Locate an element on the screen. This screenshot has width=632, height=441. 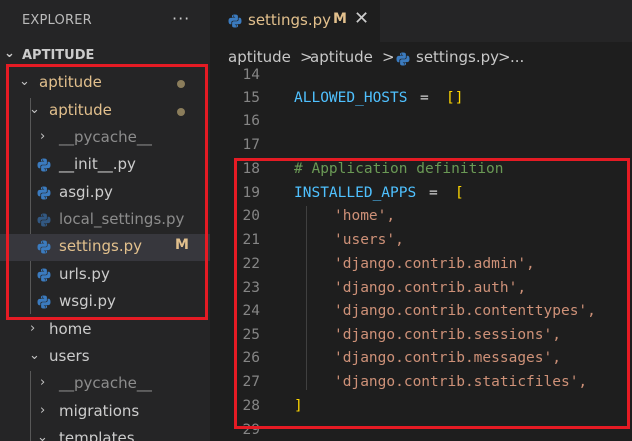
code-line: 22 'django.contrib.admin', is located at coordinates (421, 265).